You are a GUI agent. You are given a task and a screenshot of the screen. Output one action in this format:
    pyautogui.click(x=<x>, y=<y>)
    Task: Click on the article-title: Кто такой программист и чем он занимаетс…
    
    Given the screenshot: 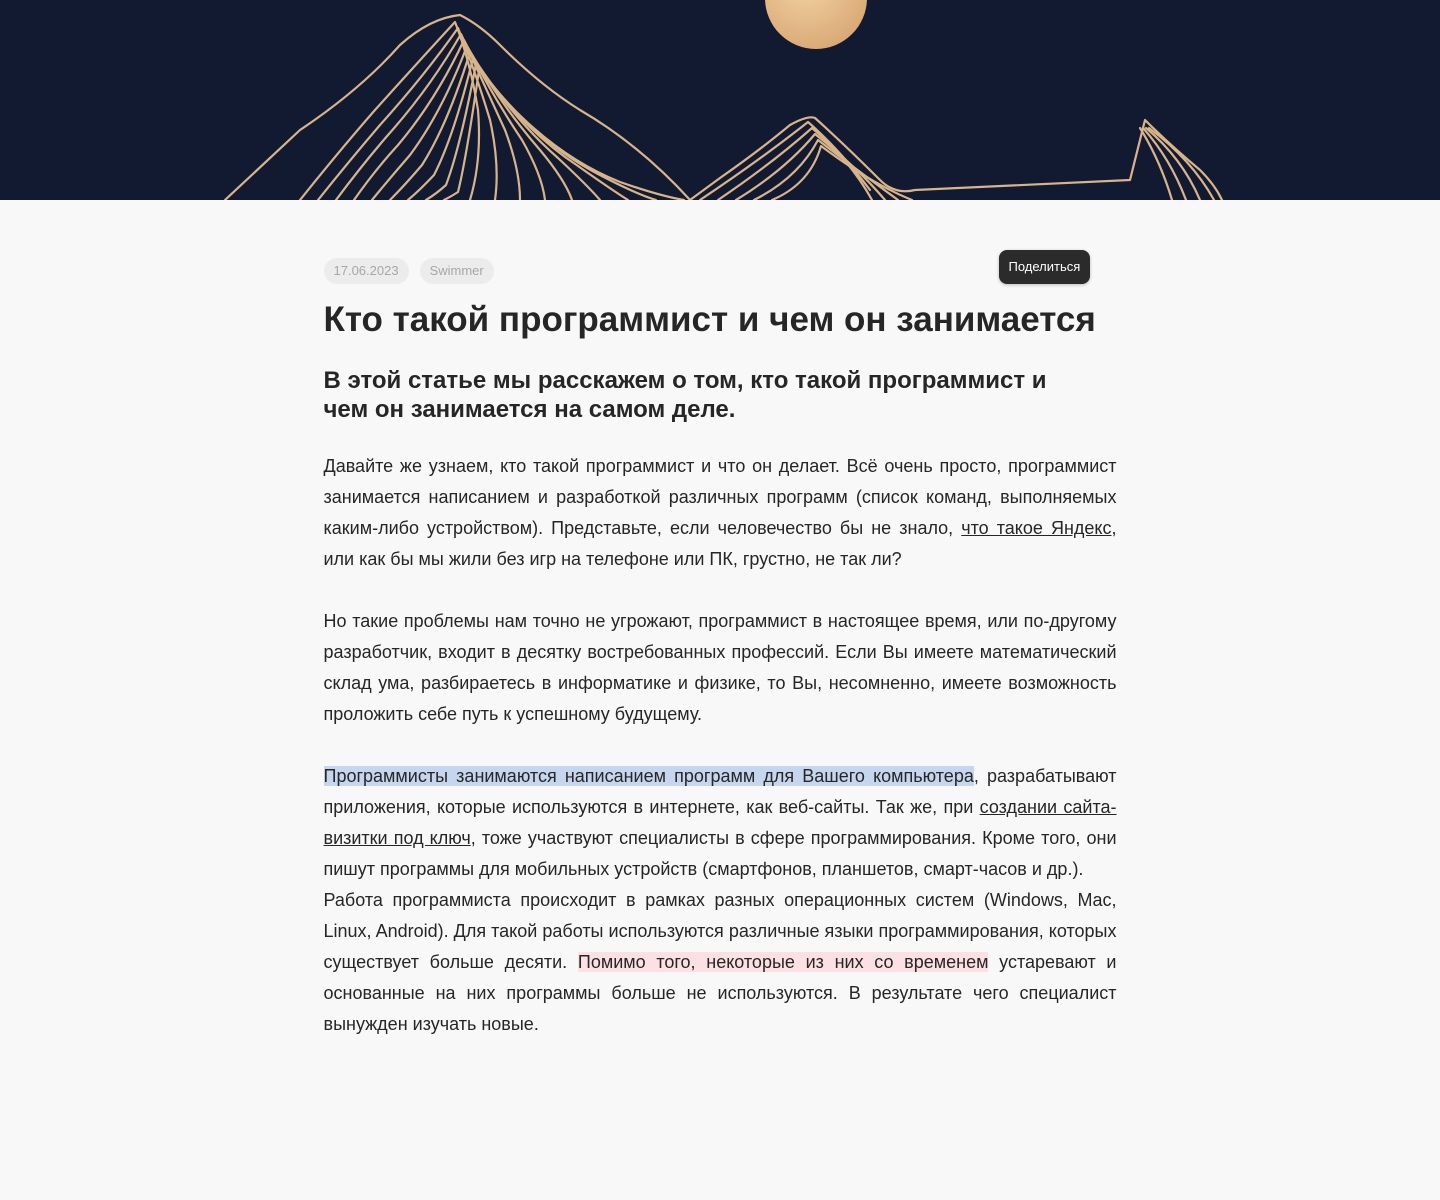 What is the action you would take?
    pyautogui.click(x=709, y=319)
    